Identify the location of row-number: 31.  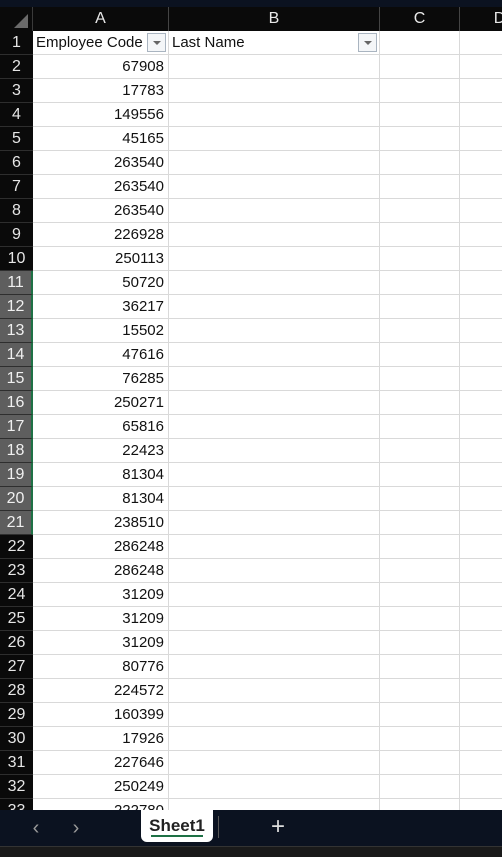
(16, 763).